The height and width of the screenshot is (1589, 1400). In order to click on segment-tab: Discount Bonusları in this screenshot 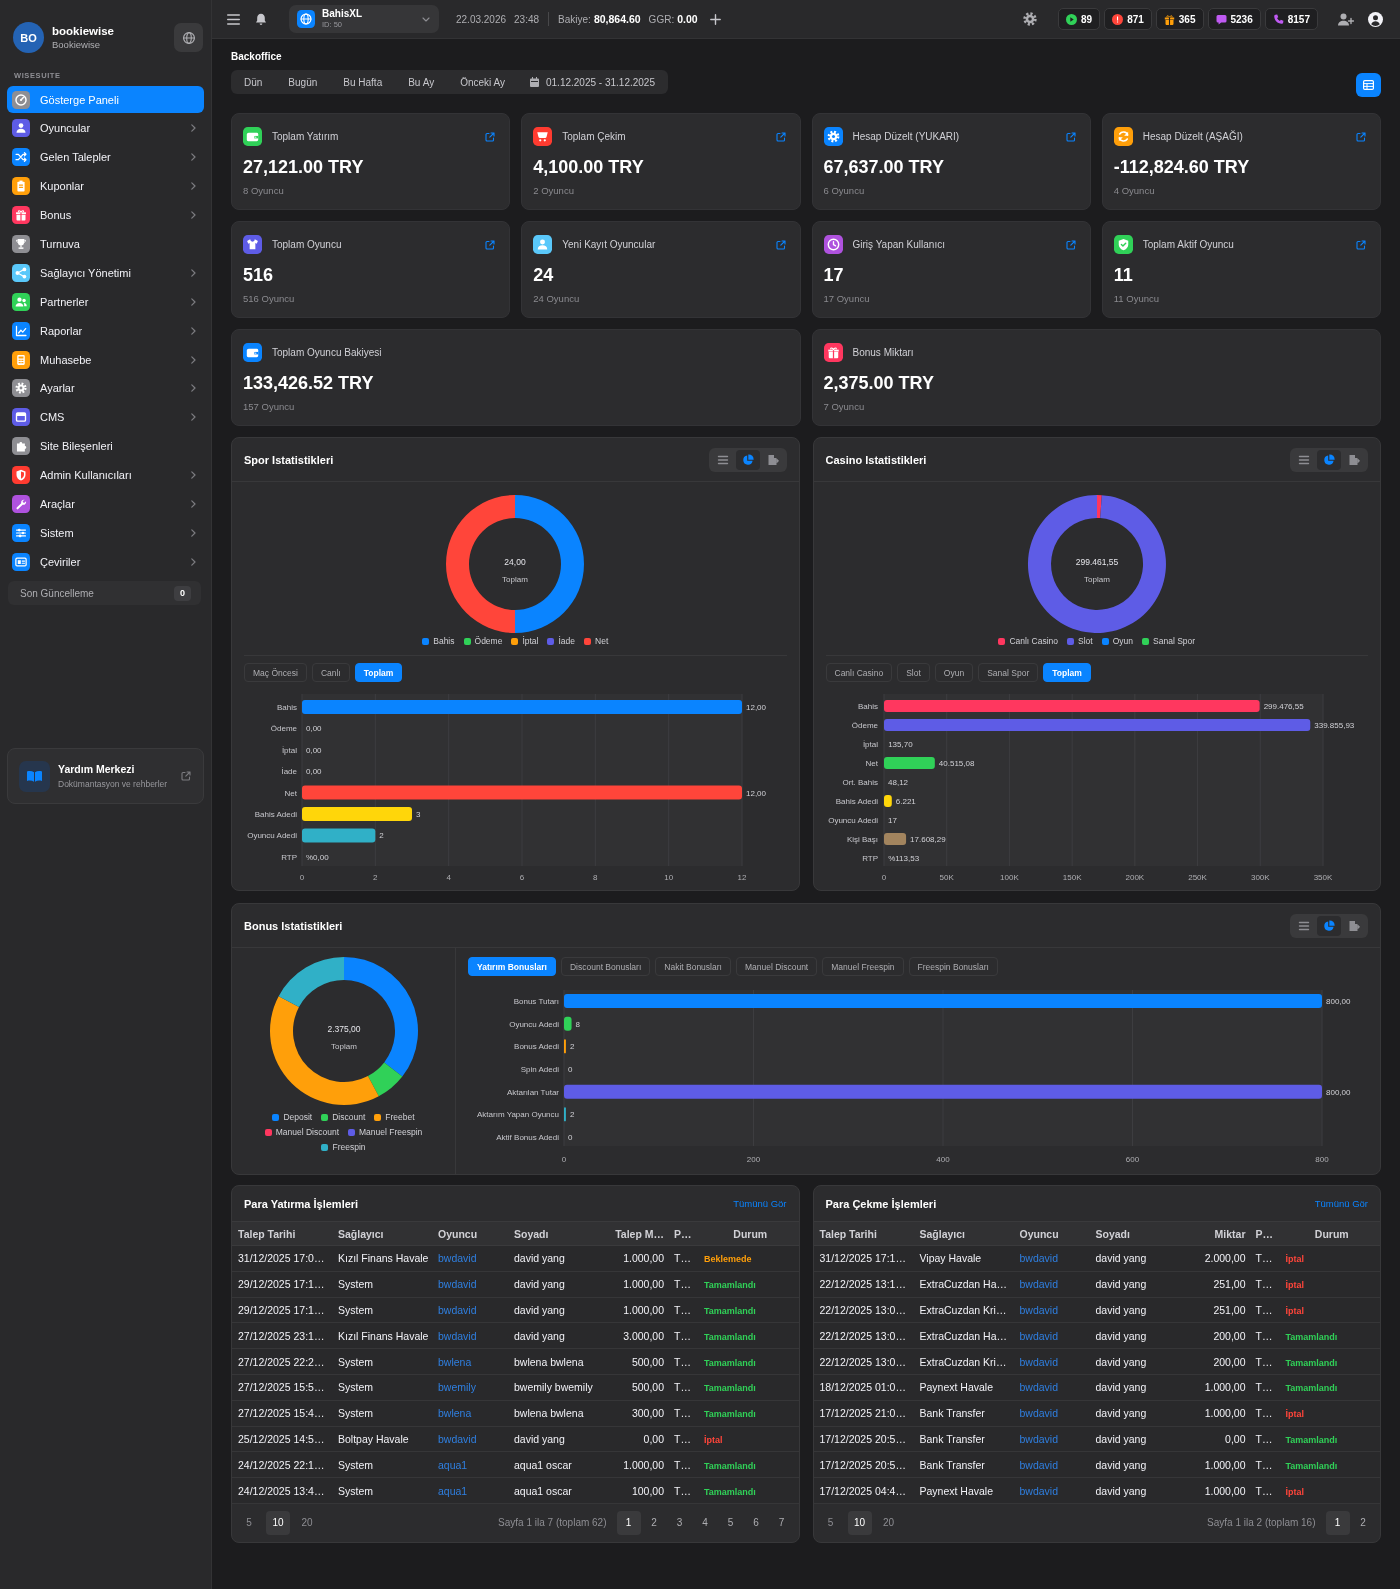, I will do `click(605, 966)`.